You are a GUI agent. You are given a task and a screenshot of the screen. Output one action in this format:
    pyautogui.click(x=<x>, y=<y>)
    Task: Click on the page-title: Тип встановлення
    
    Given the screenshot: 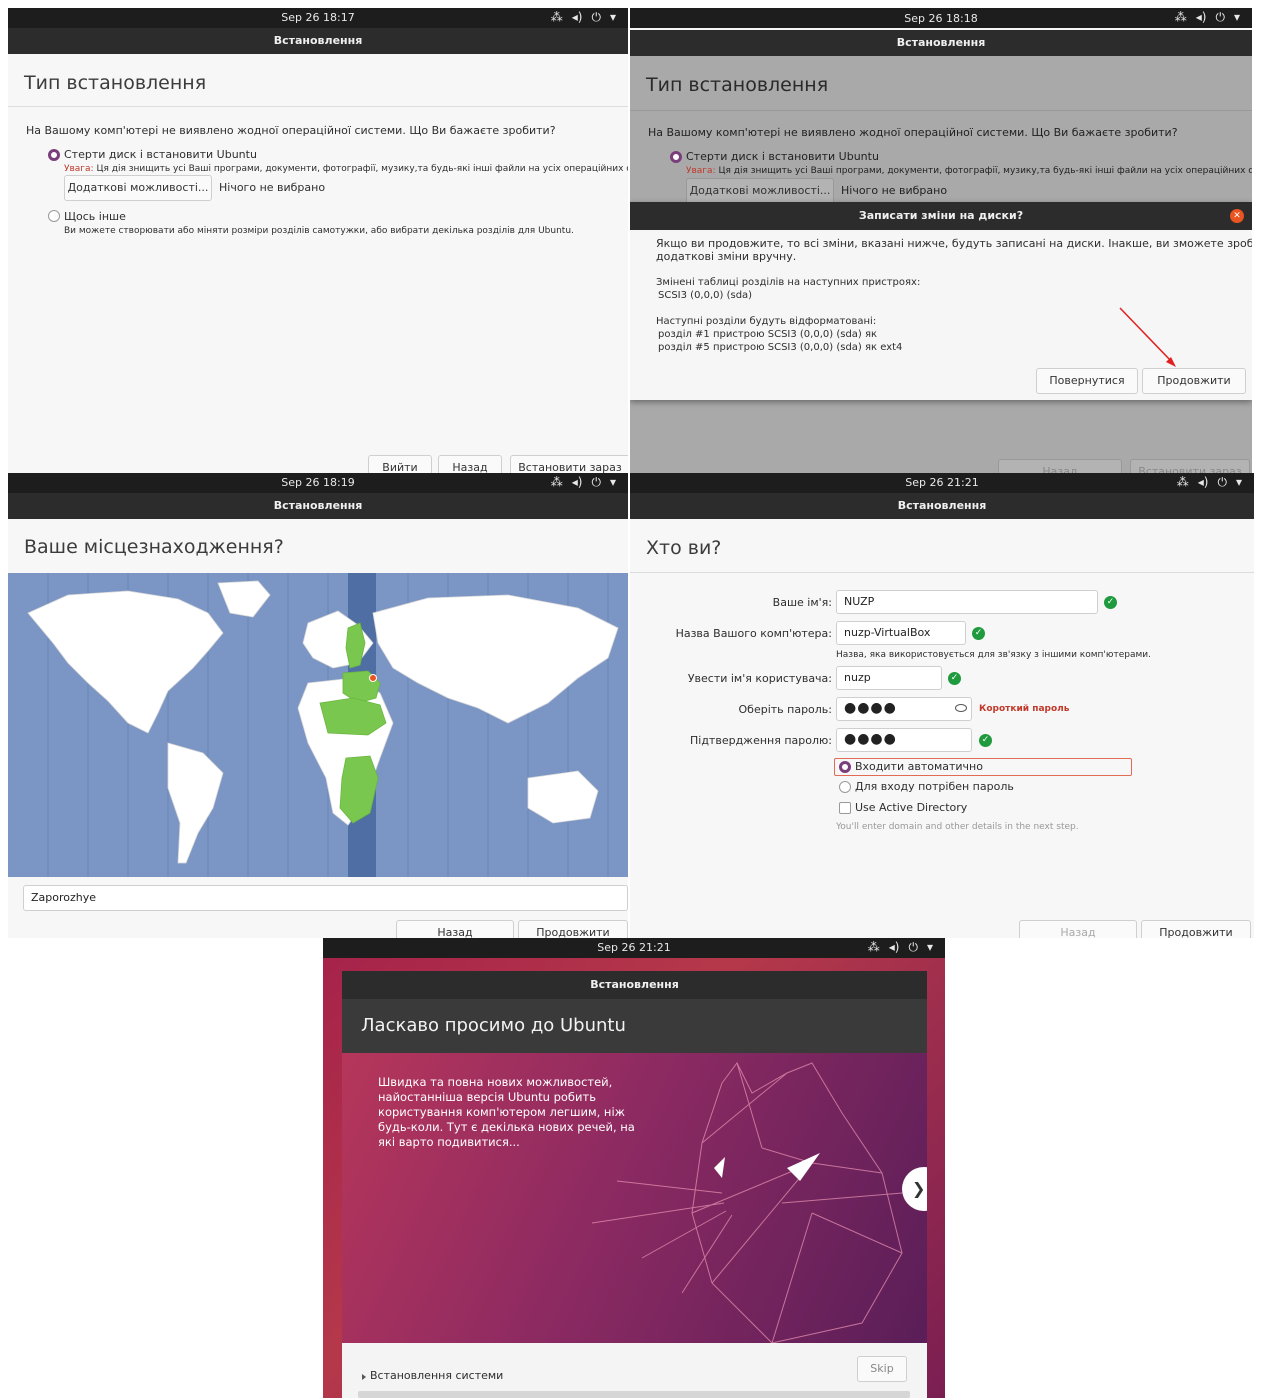 What is the action you would take?
    pyautogui.click(x=737, y=85)
    